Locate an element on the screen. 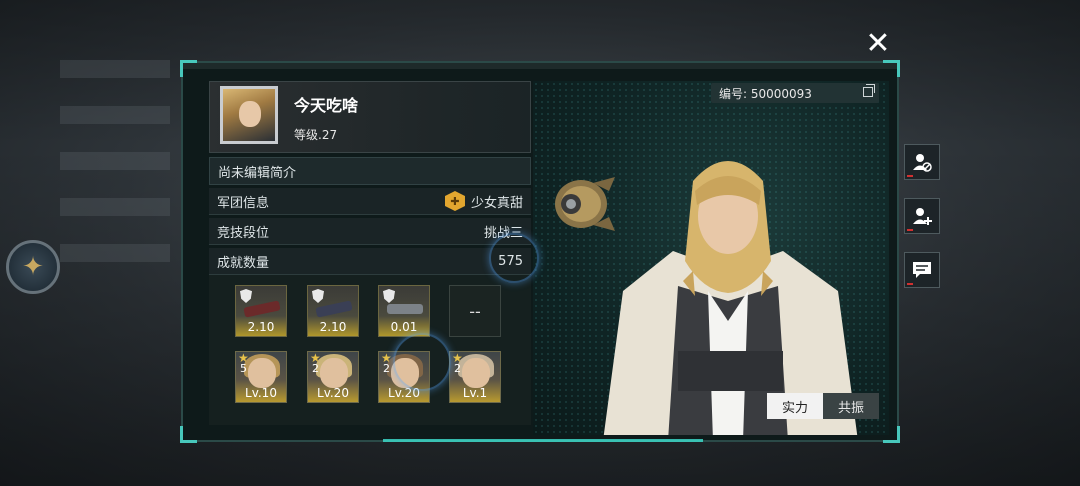  tab-resonance: 共振 is located at coordinates (851, 406).